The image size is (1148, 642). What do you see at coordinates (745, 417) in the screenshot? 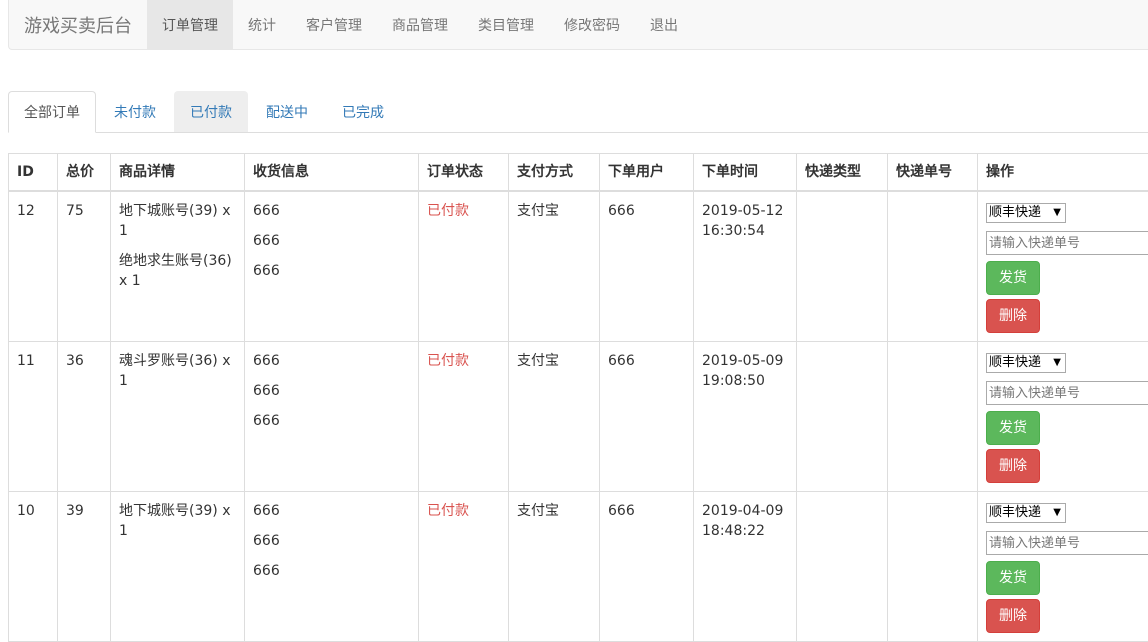
I see `cell-time: 2019-05-09 19:08:50` at bounding box center [745, 417].